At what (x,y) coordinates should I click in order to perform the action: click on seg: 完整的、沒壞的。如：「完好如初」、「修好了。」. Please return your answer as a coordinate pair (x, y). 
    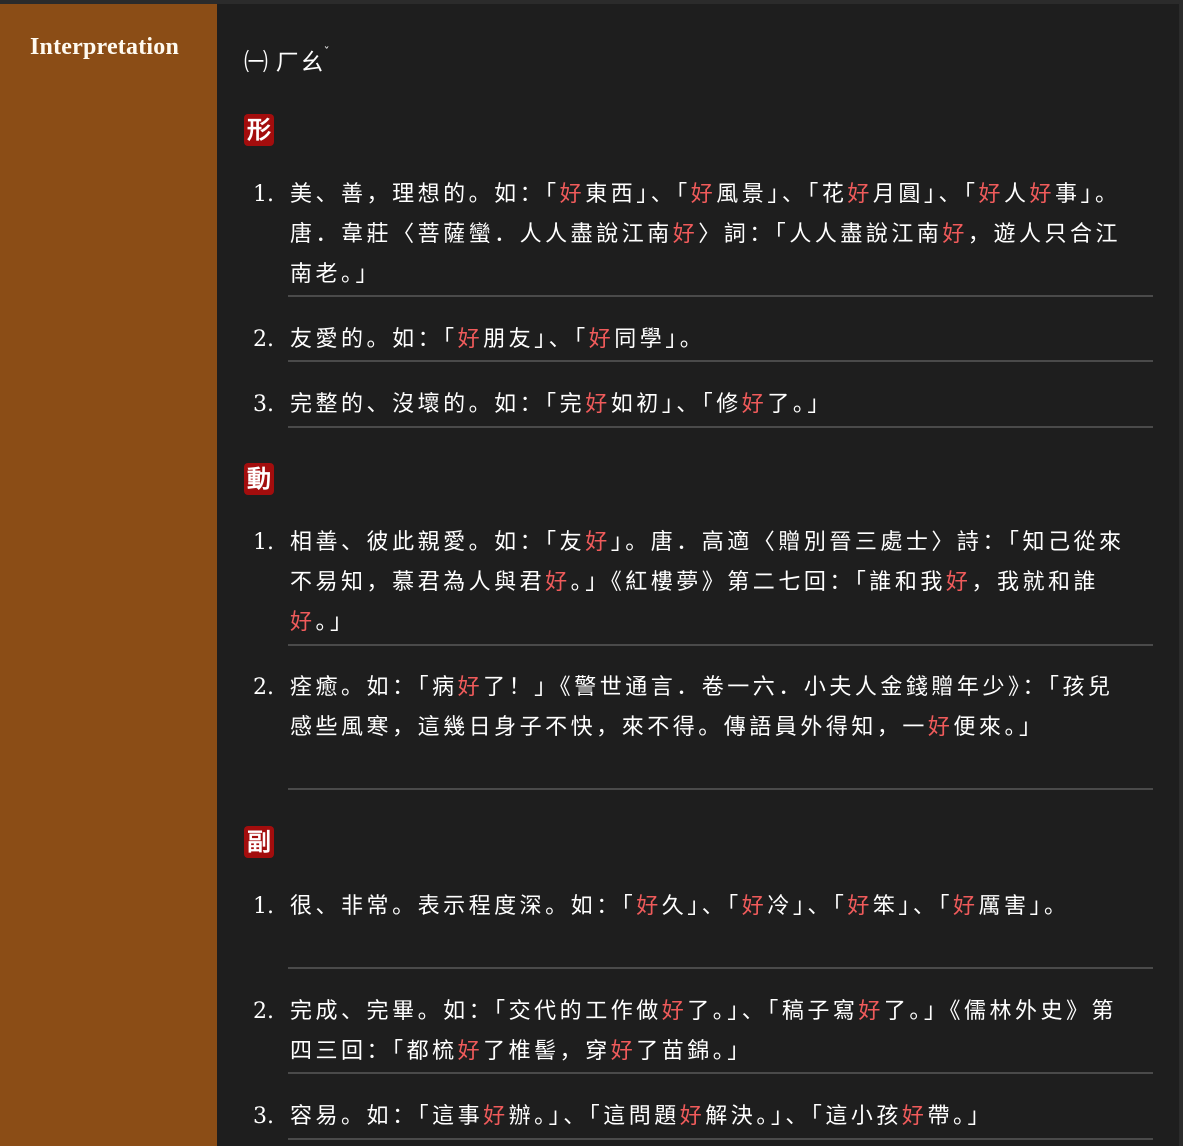
    Looking at the image, I should click on (561, 404).